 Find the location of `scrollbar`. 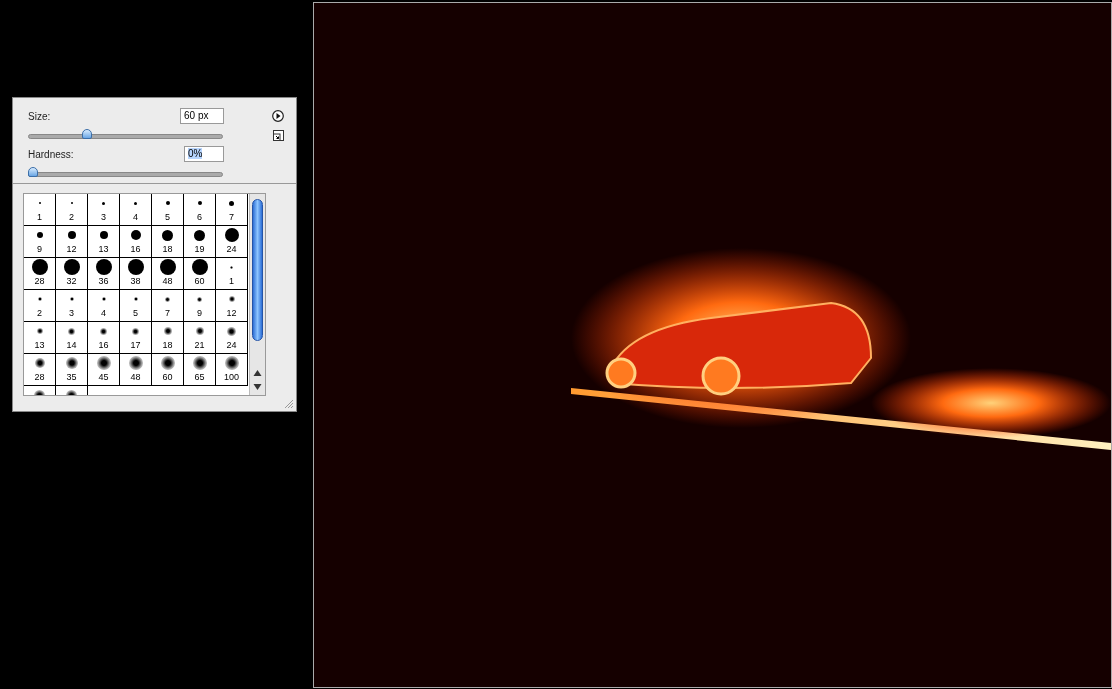

scrollbar is located at coordinates (257, 294).